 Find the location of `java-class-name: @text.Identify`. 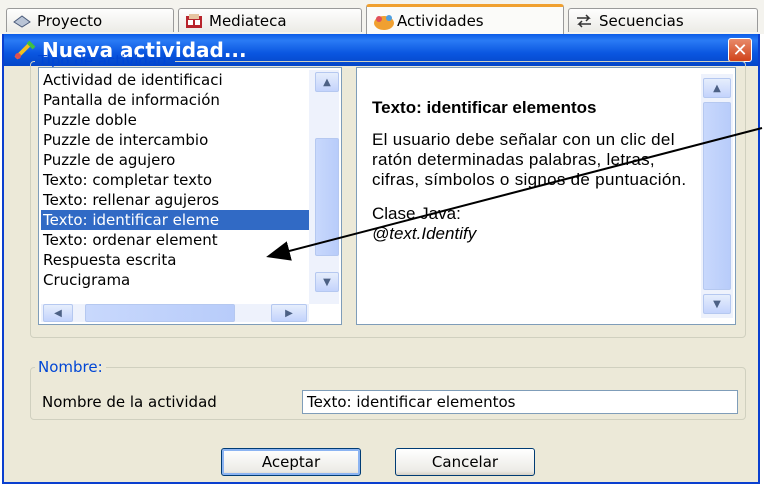

java-class-name: @text.Identify is located at coordinates (424, 233).